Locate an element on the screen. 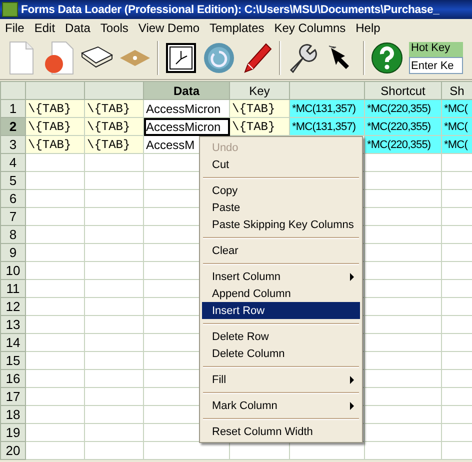  pencil-icon is located at coordinates (257, 58).